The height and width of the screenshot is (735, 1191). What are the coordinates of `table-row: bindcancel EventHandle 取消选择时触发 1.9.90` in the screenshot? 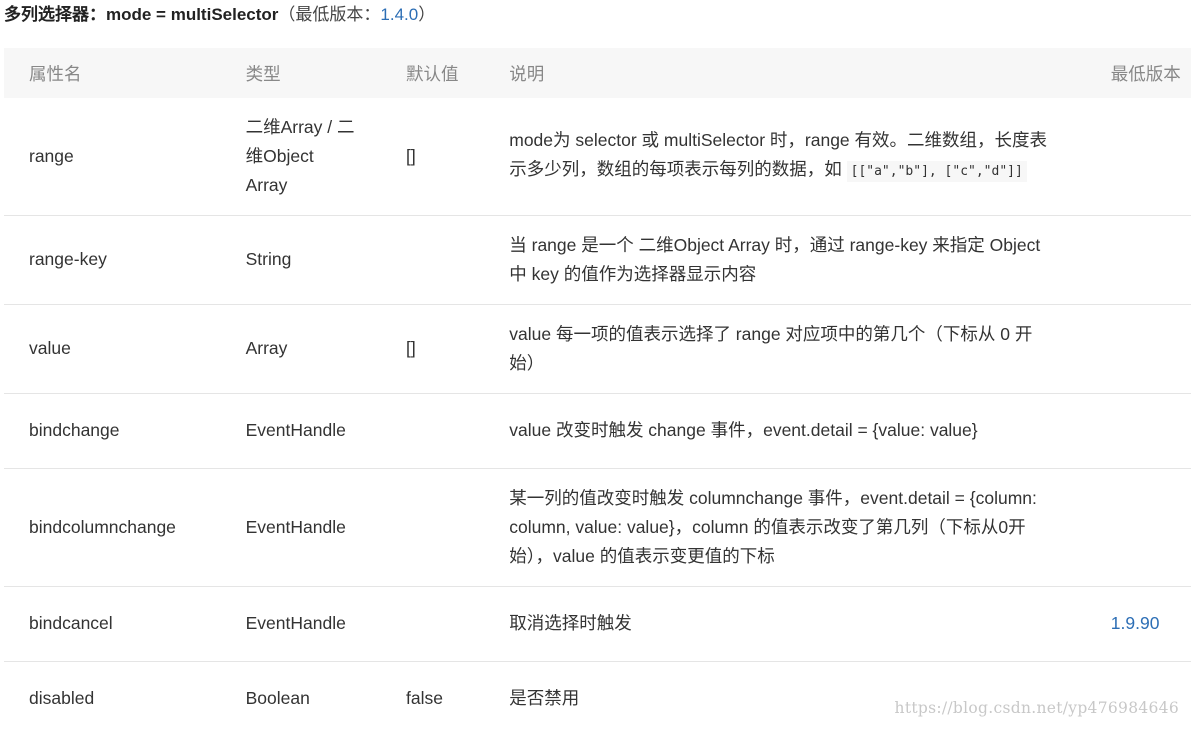 It's located at (597, 624).